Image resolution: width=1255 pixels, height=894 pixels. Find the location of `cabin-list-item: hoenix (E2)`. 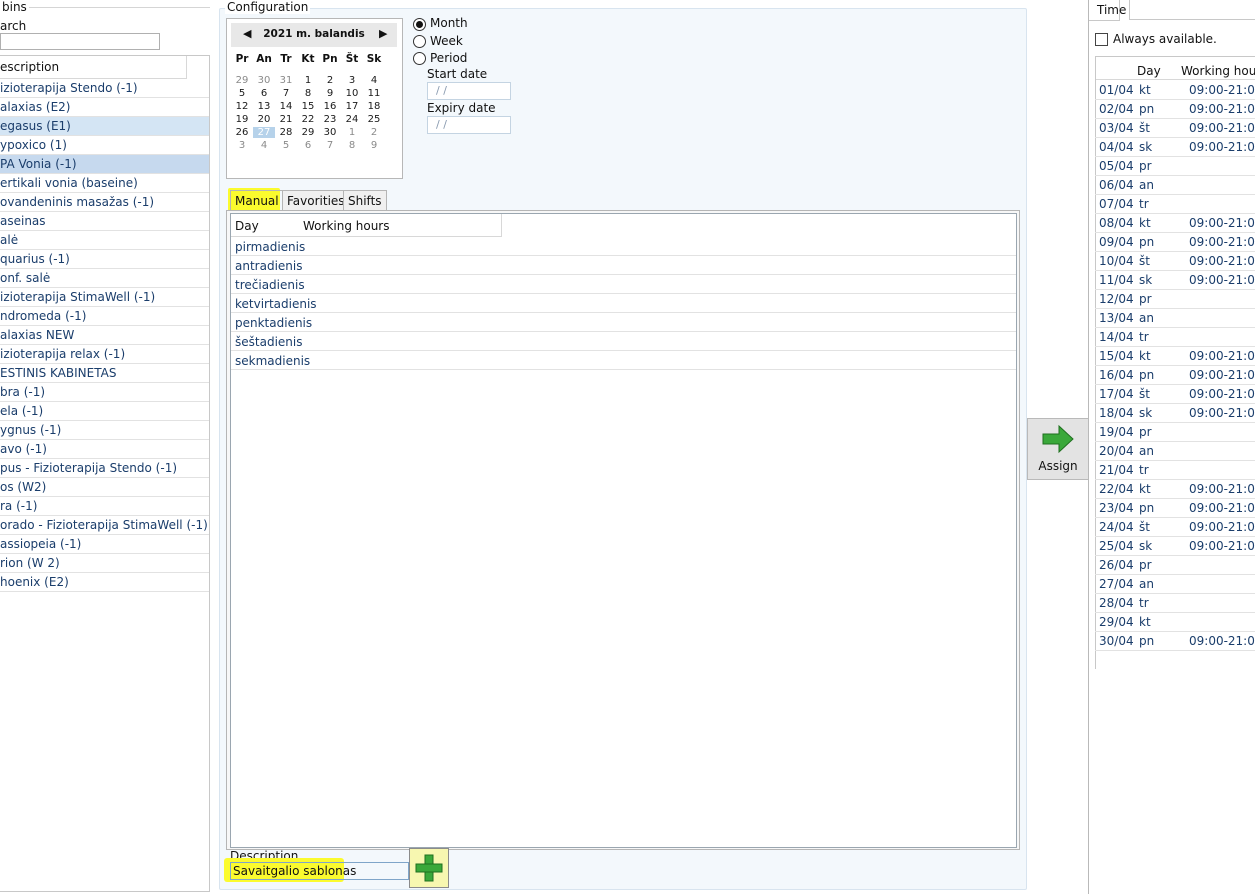

cabin-list-item: hoenix (E2) is located at coordinates (104, 582).